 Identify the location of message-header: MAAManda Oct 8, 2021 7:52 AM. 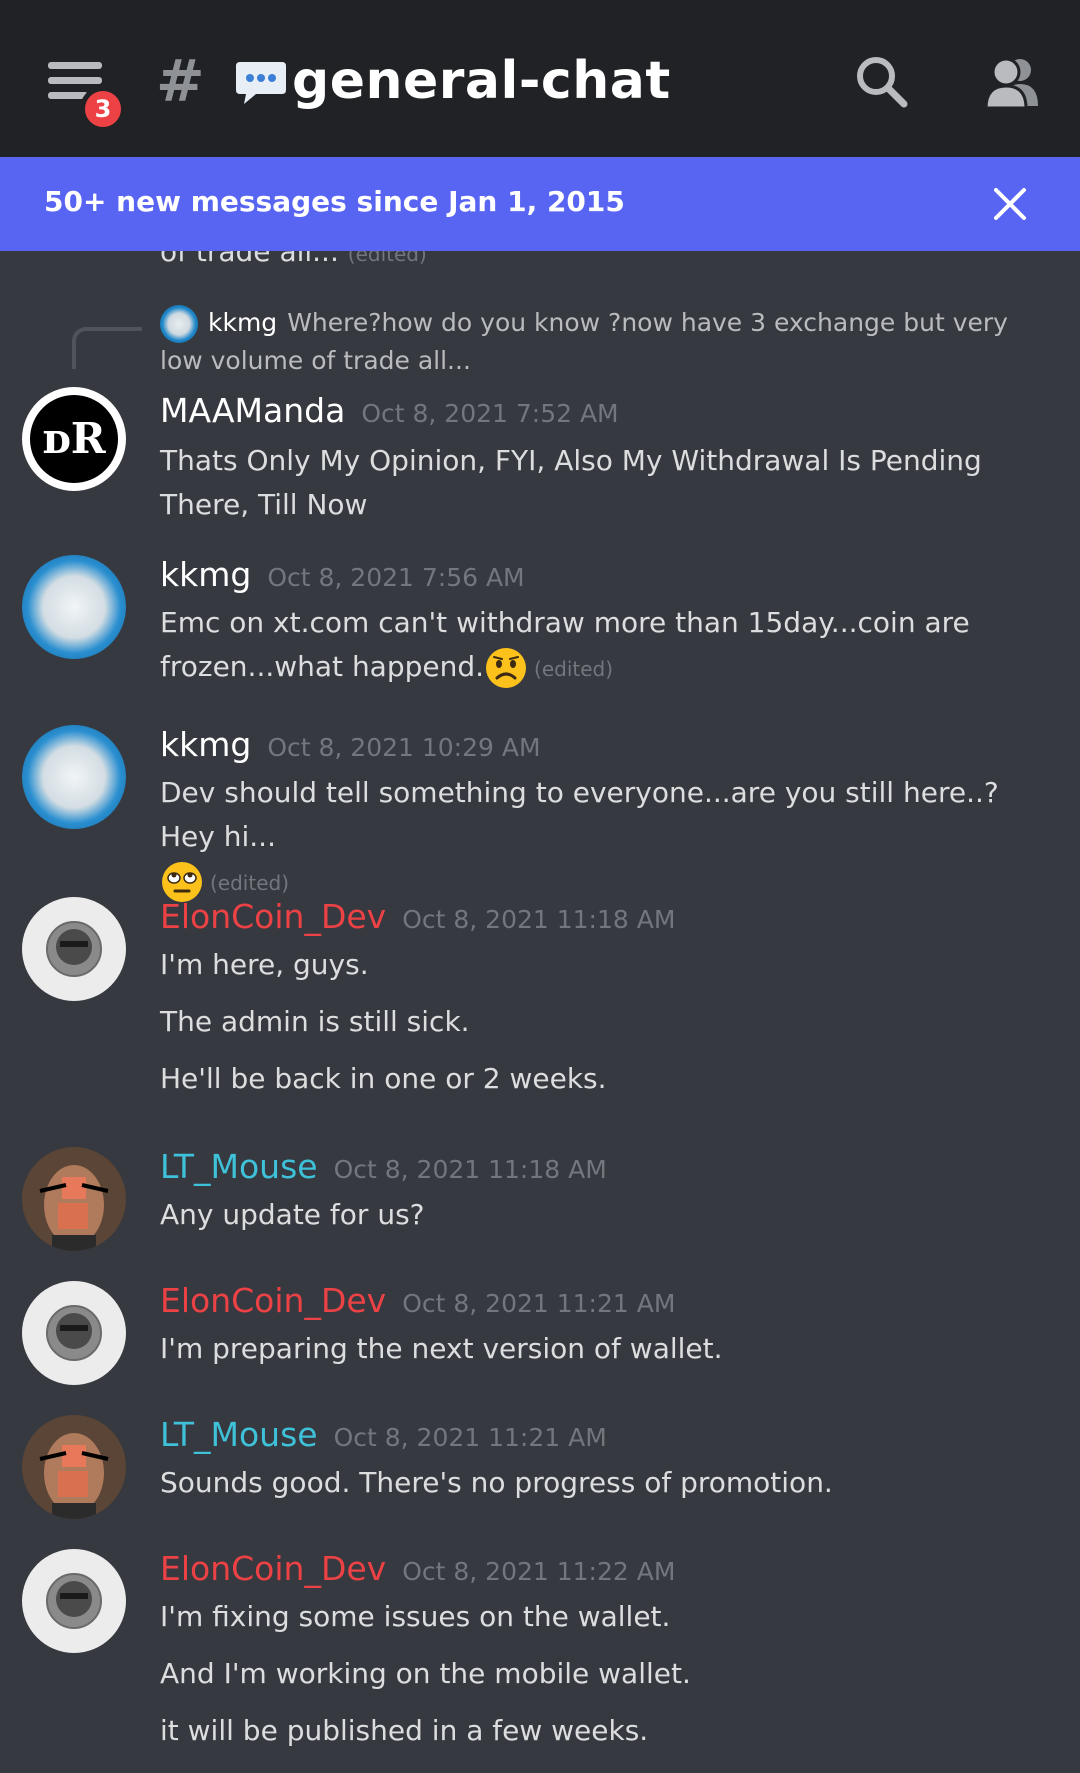
(389, 412).